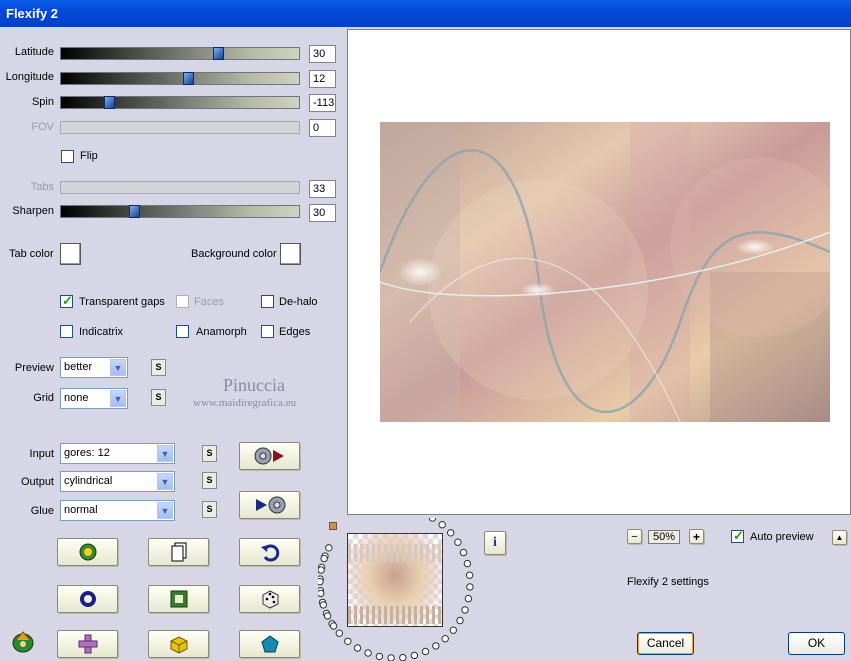 This screenshot has width=851, height=661. What do you see at coordinates (322, 128) in the screenshot?
I see `fov-field: 0` at bounding box center [322, 128].